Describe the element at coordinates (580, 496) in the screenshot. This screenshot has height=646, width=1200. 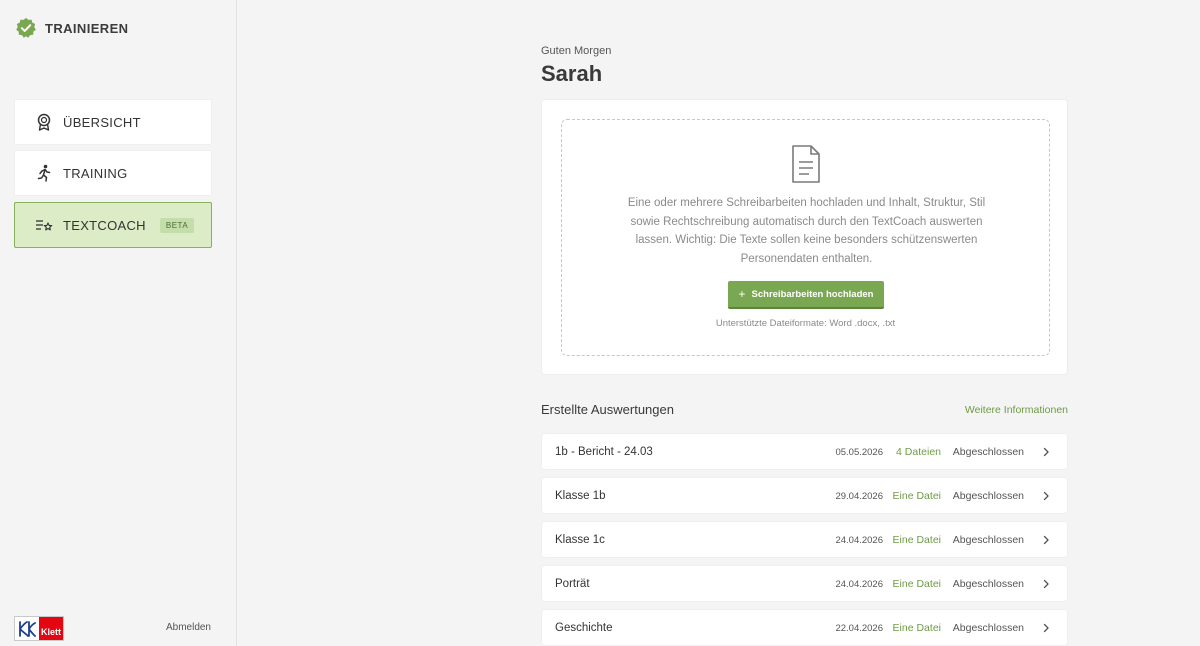
I see `evaluation-name: Klasse 1b` at that location.